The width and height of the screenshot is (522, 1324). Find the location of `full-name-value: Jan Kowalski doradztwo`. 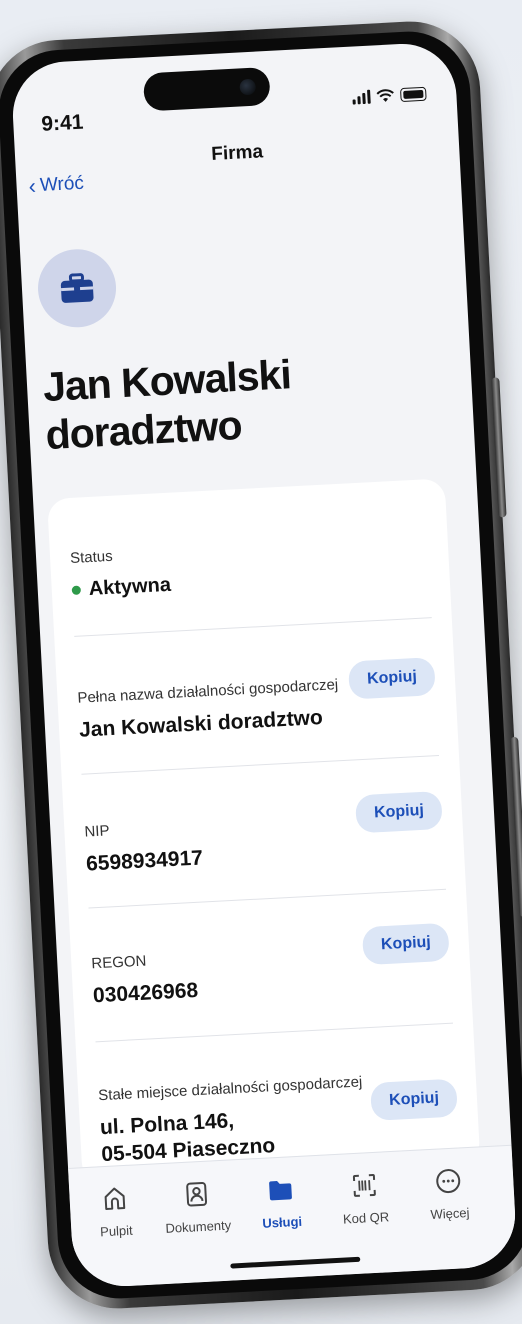

full-name-value: Jan Kowalski doradztwo is located at coordinates (201, 724).